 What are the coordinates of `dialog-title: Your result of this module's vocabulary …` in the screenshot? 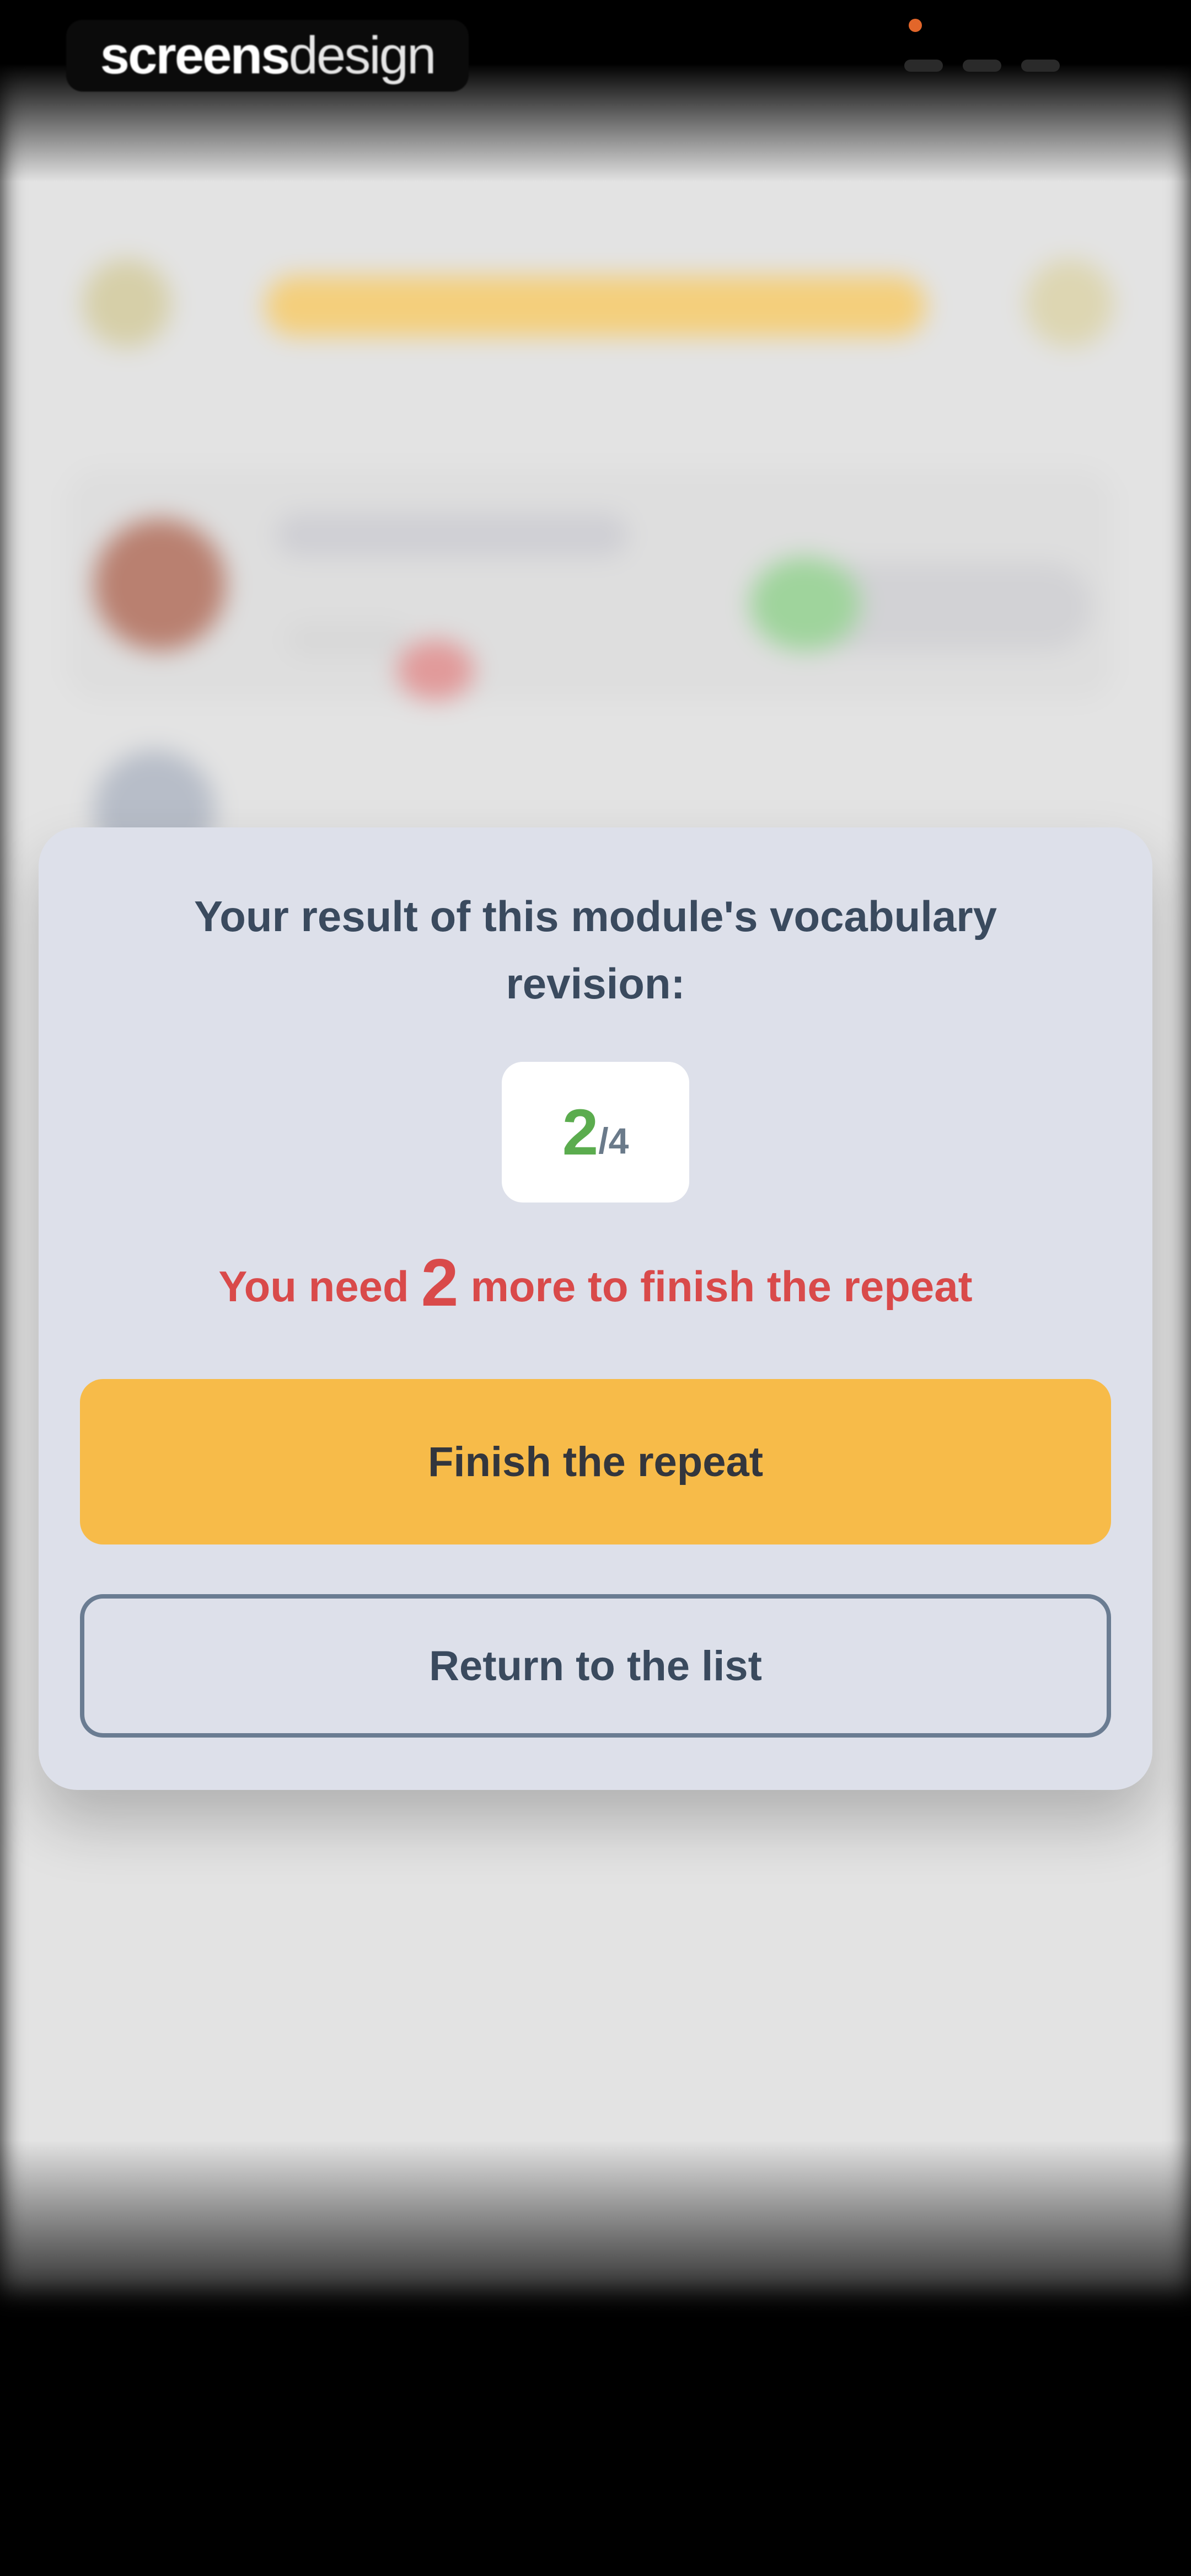 It's located at (595, 950).